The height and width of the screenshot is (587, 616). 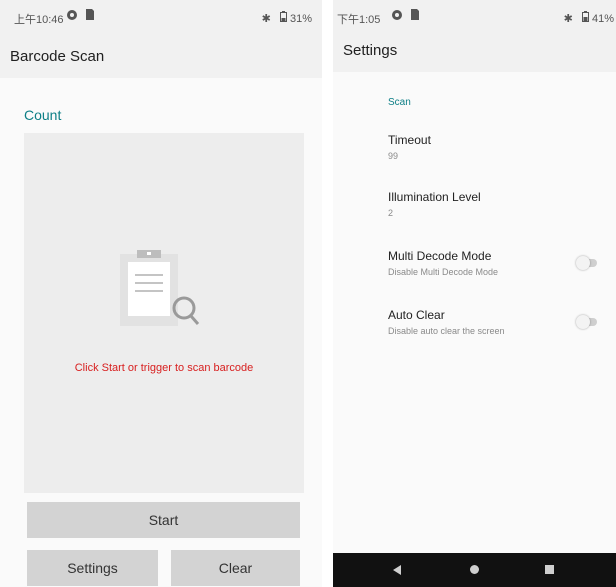 I want to click on status-right: ✱ 41%, so click(x=589, y=18).